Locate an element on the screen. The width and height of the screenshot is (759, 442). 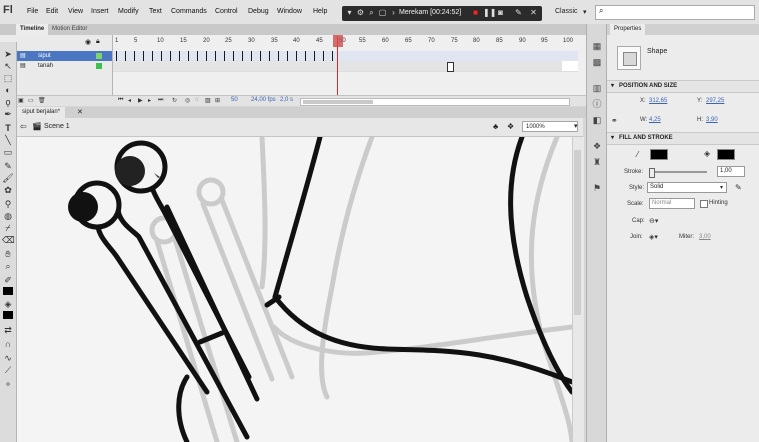
layer-row-siput: ▤ siput is located at coordinates (64, 56).